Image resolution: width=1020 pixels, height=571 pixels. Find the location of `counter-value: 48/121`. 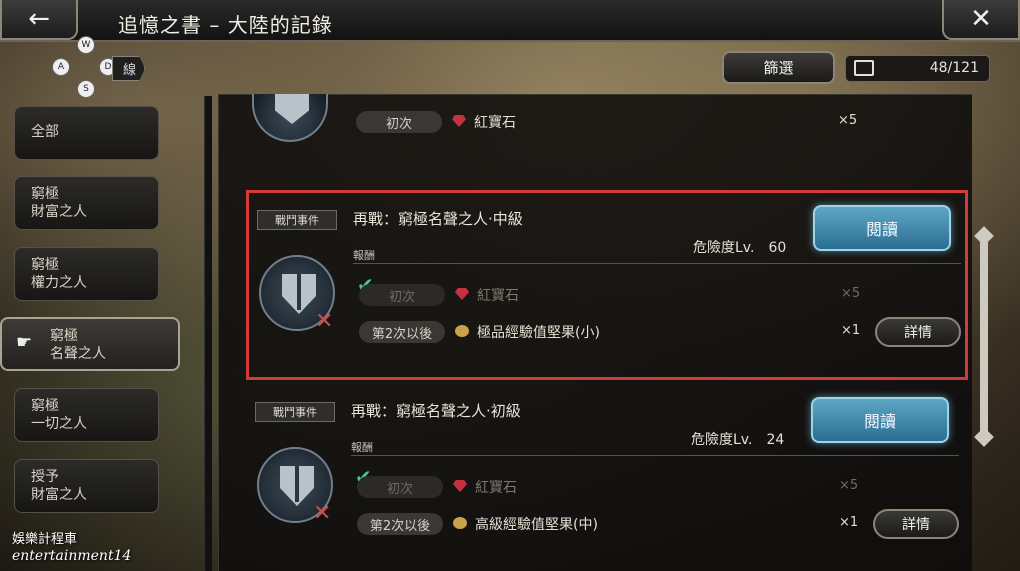

counter-value: 48/121 is located at coordinates (954, 68).